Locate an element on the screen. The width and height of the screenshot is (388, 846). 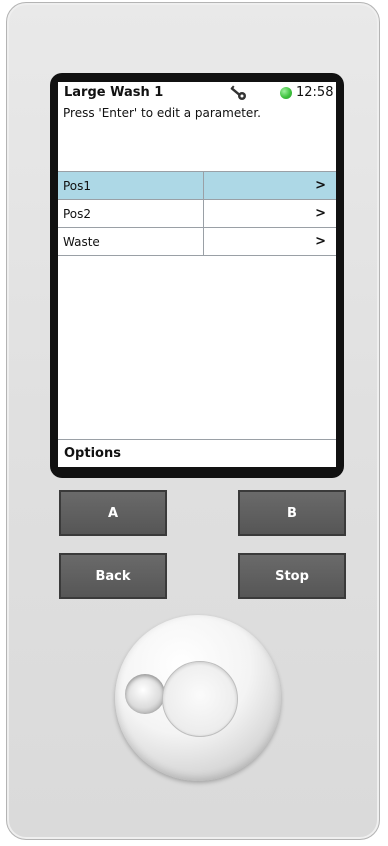
wheel-grip-dimple is located at coordinates (145, 694).